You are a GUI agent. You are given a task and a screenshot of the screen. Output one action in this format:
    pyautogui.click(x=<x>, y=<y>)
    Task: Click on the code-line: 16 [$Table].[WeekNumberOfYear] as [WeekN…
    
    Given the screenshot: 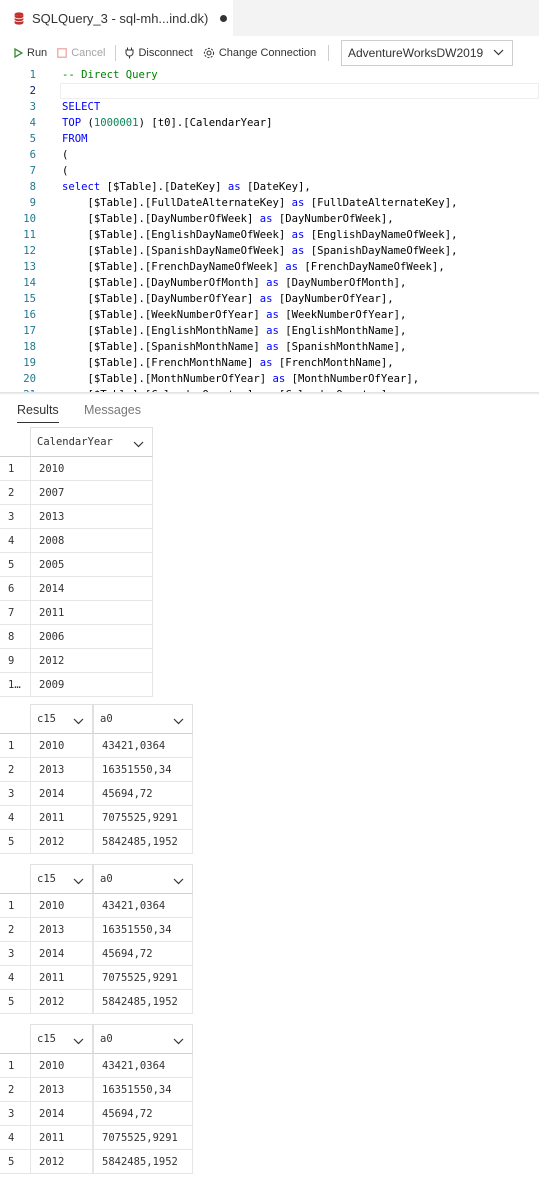 What is the action you would take?
    pyautogui.click(x=269, y=315)
    